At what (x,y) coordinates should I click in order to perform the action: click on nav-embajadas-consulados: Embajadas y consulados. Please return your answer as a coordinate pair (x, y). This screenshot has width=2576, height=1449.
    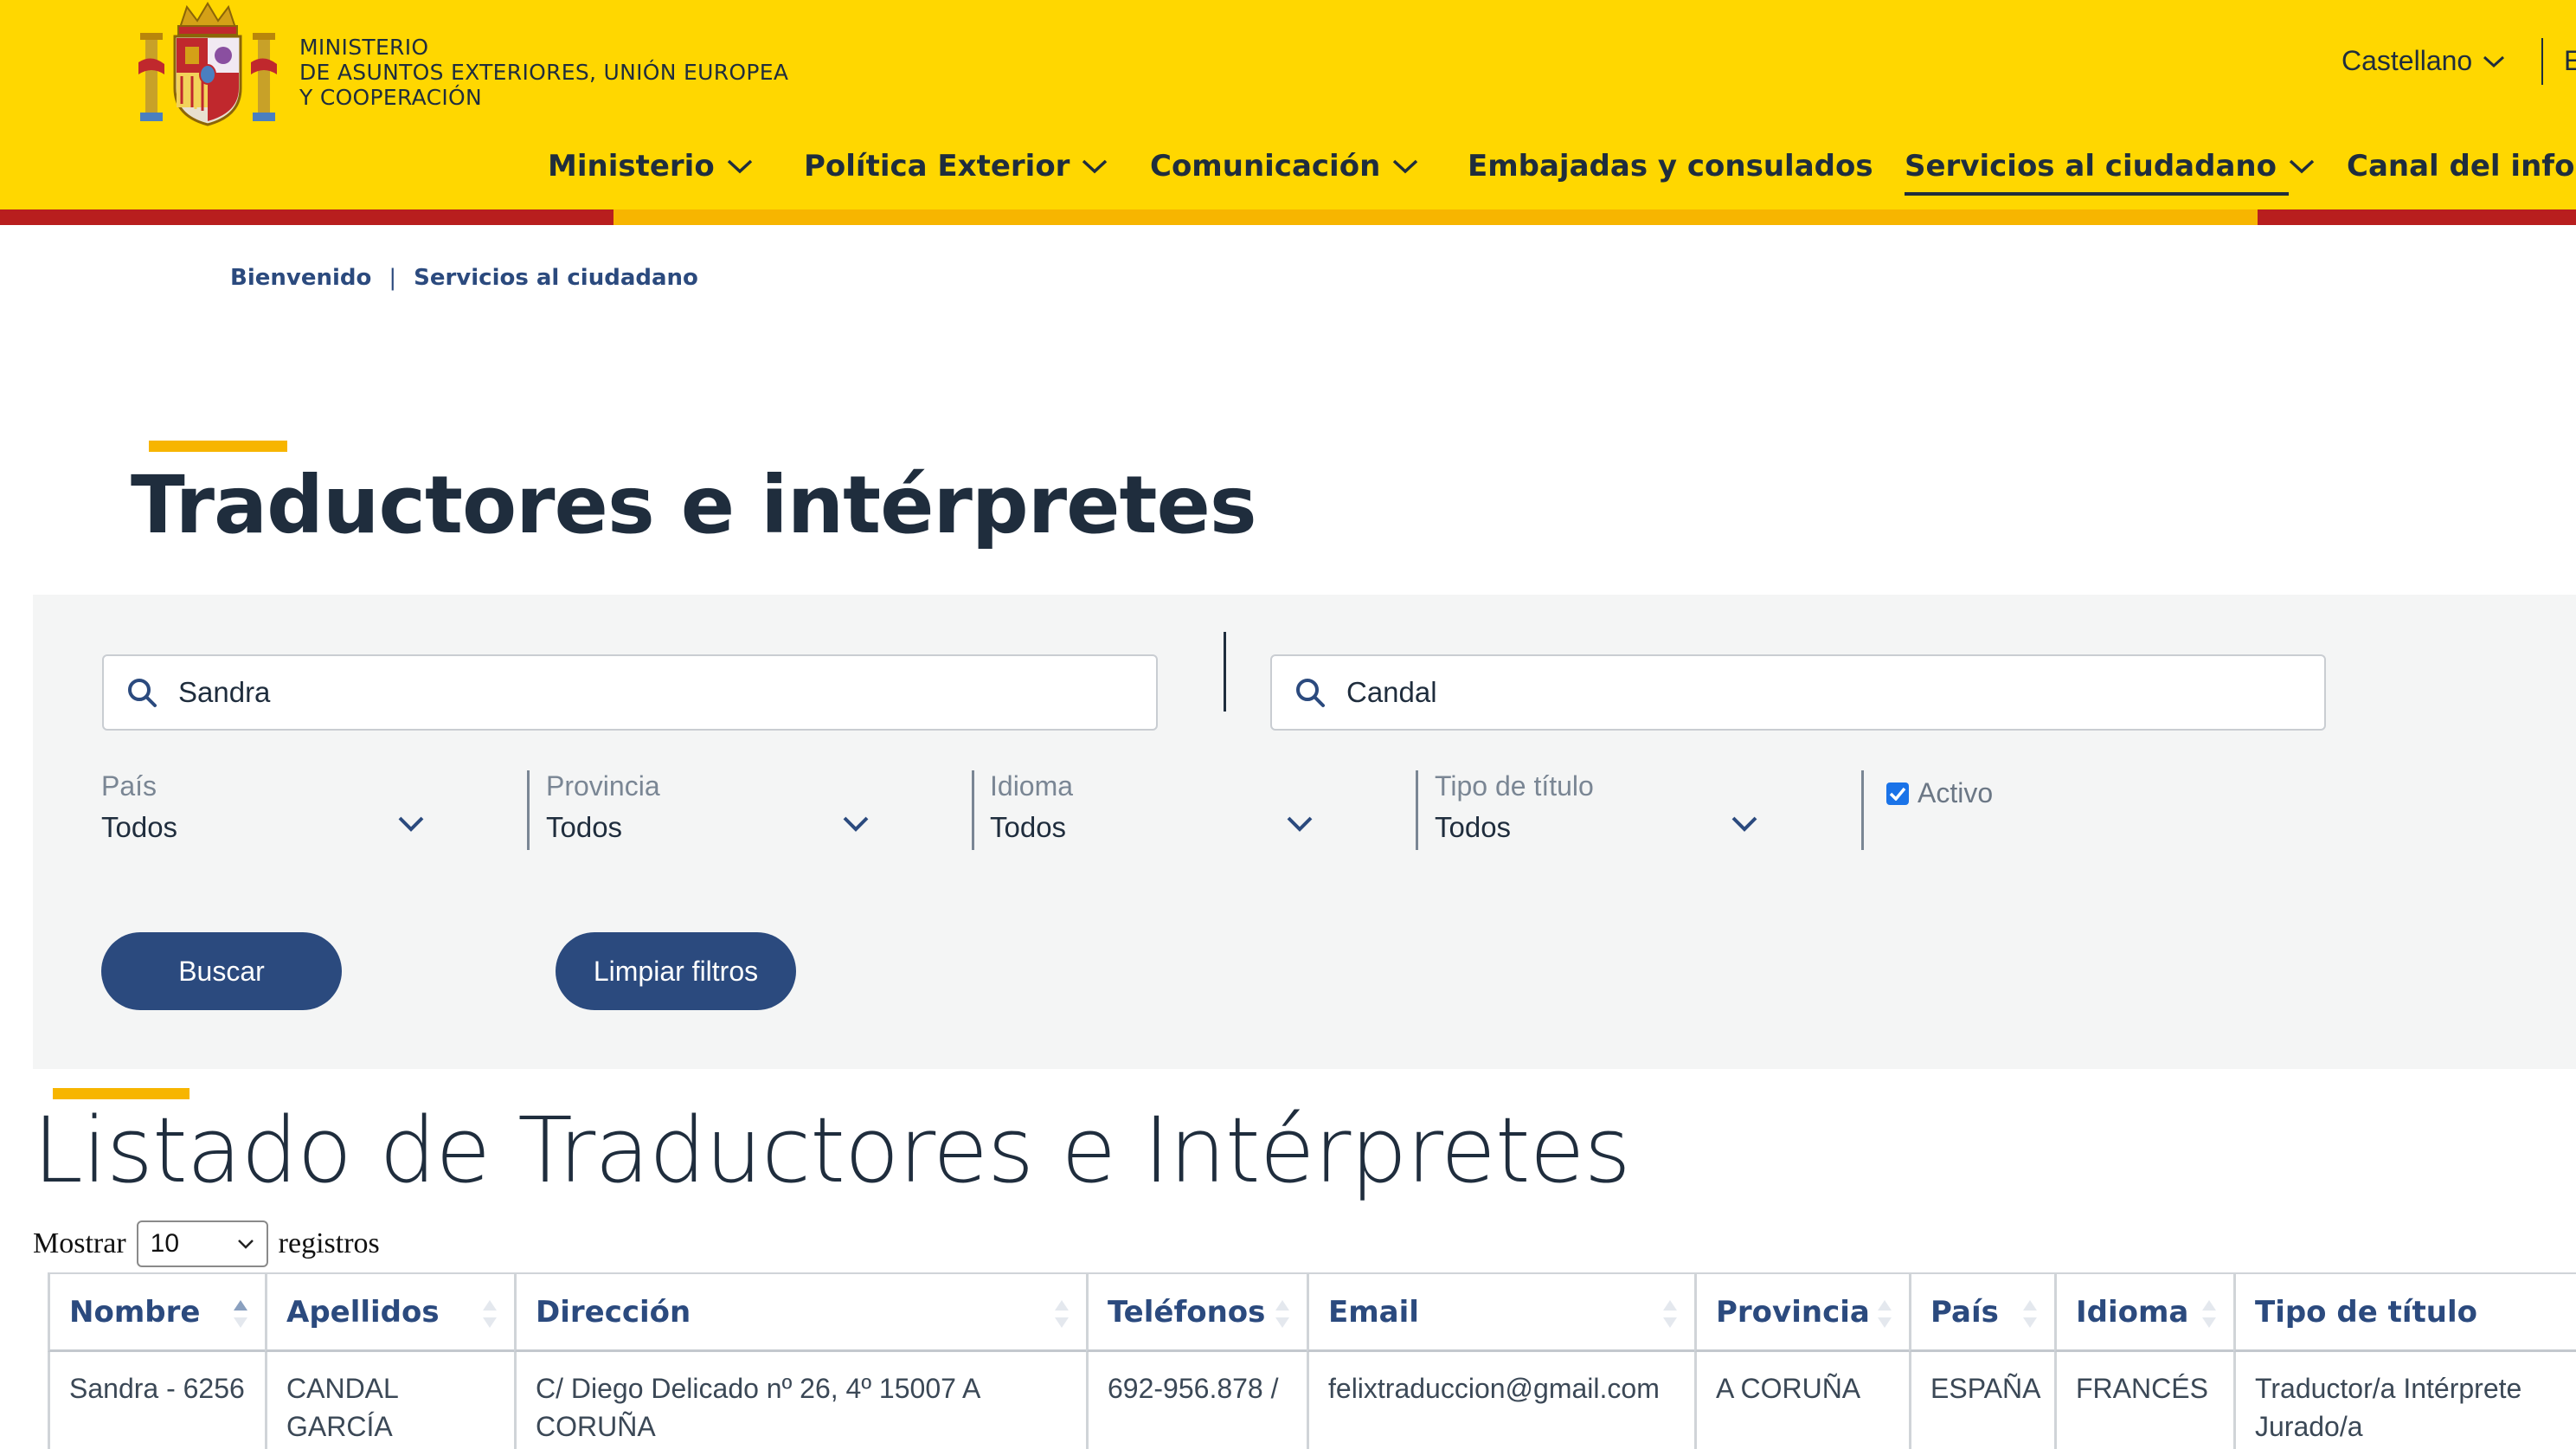
    Looking at the image, I should click on (1670, 166).